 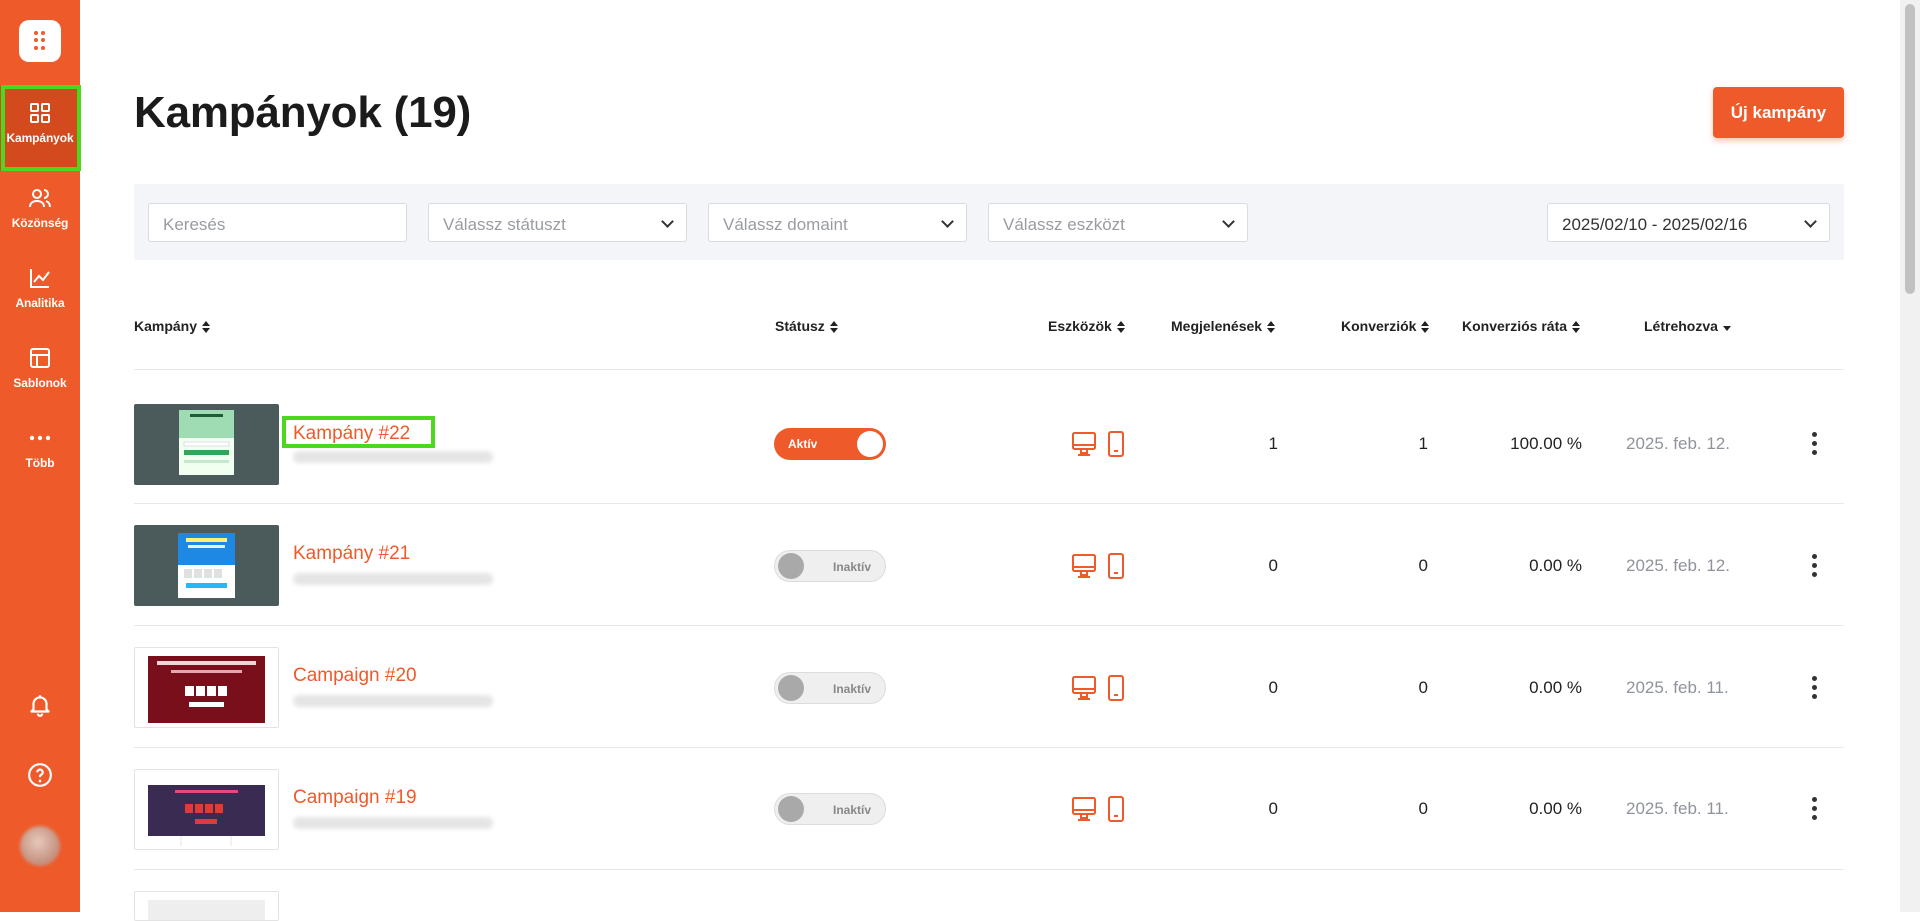 I want to click on scrollbar-thumb, so click(x=1910, y=149).